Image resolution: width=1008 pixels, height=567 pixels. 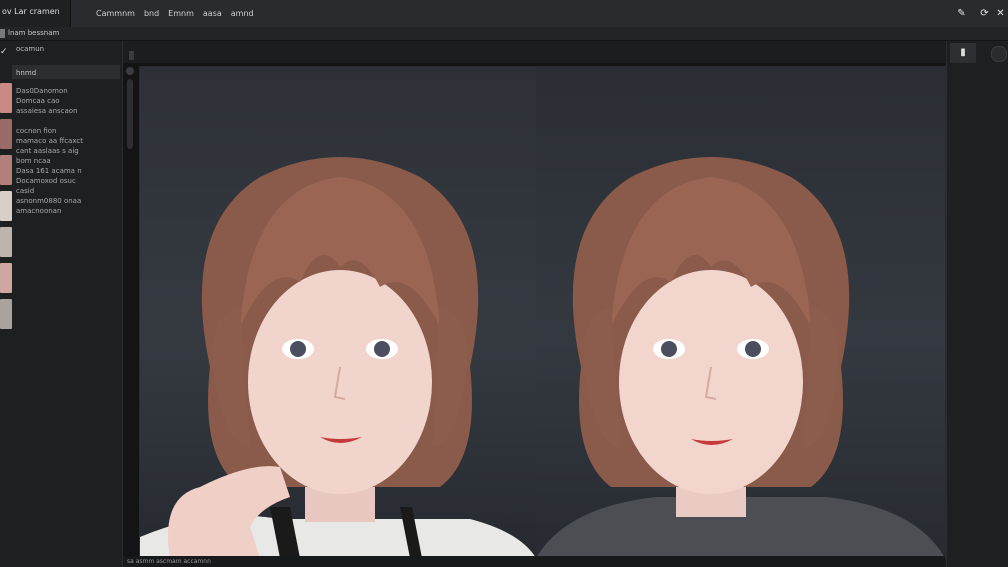 I want to click on sidebar-text-line: bom ncaa, so click(x=33, y=161).